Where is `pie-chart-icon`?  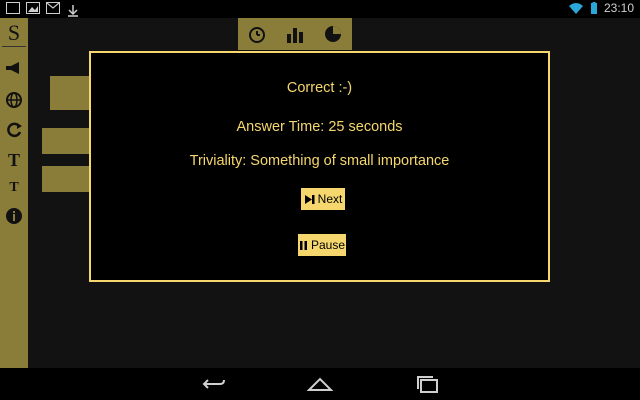
pie-chart-icon is located at coordinates (333, 34).